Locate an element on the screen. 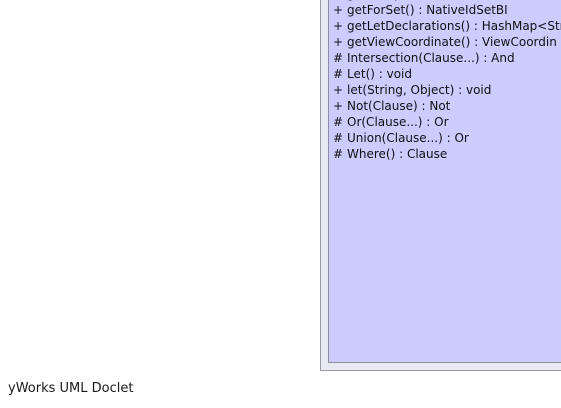 The height and width of the screenshot is (408, 561). method-row: + getLetDeclarations() : HashMap<Str is located at coordinates (447, 26).